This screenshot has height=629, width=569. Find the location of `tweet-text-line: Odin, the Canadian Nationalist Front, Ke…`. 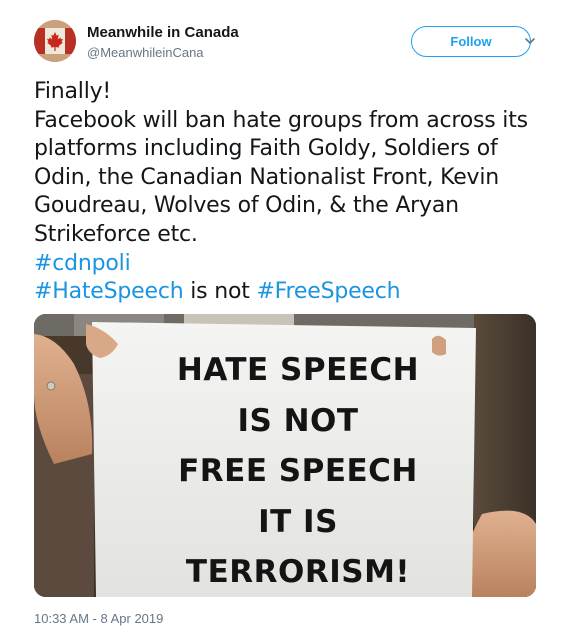

tweet-text-line: Odin, the Canadian Nationalist Front, Ke… is located at coordinates (267, 177).